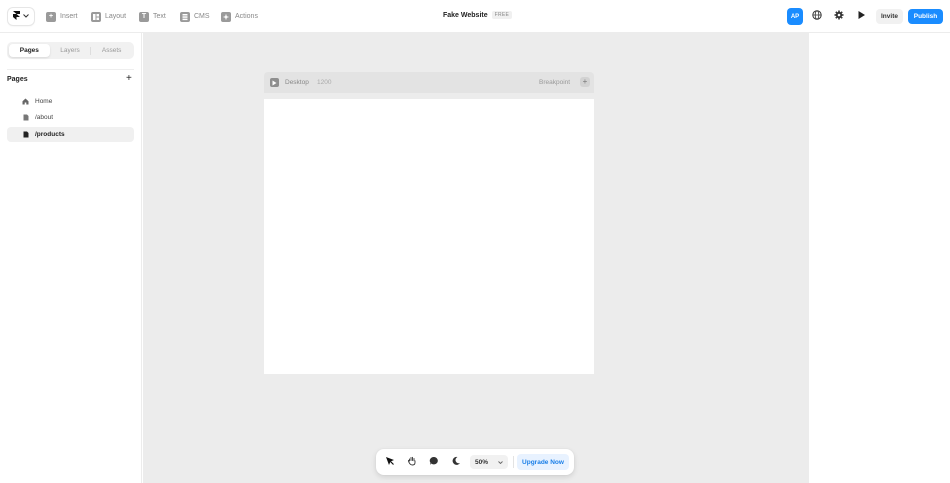  What do you see at coordinates (44, 101) in the screenshot?
I see `page-label: Home` at bounding box center [44, 101].